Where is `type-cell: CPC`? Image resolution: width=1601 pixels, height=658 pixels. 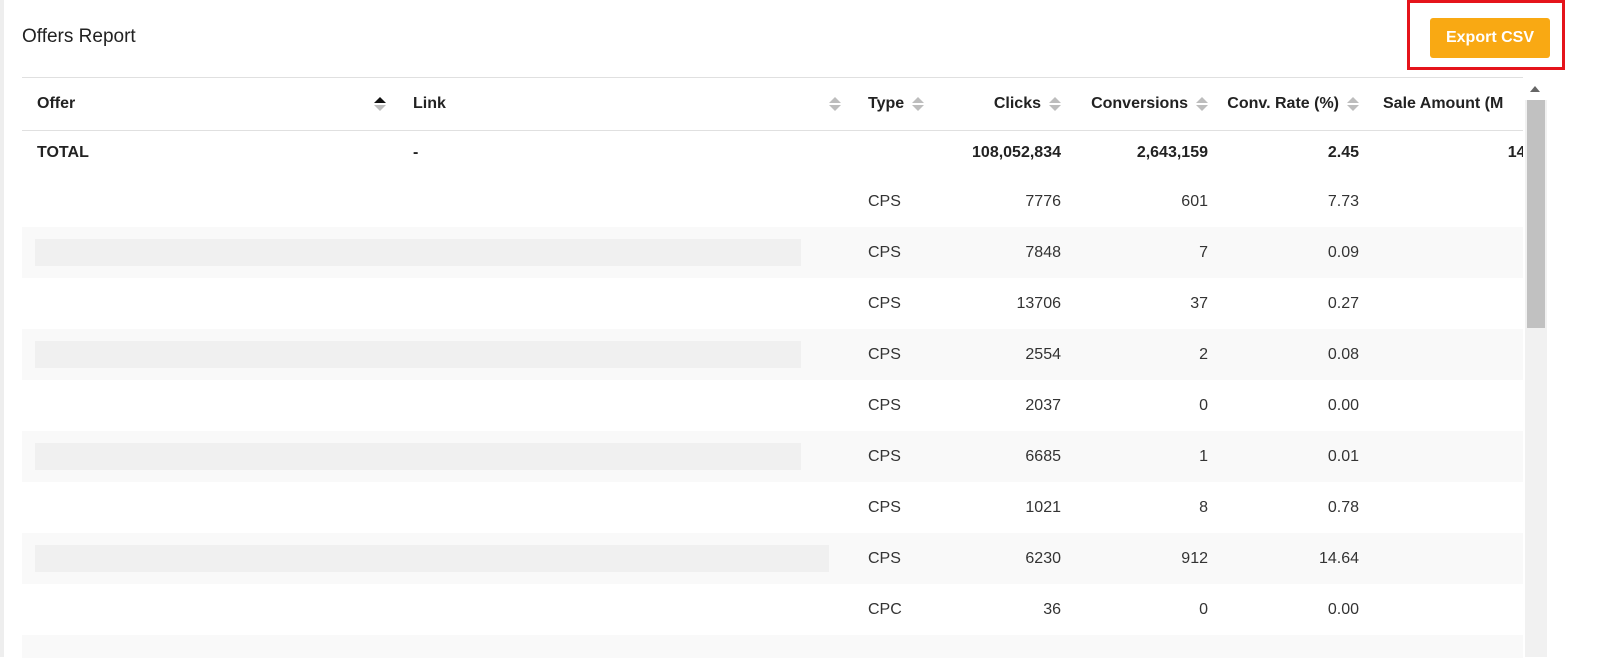 type-cell: CPC is located at coordinates (885, 609).